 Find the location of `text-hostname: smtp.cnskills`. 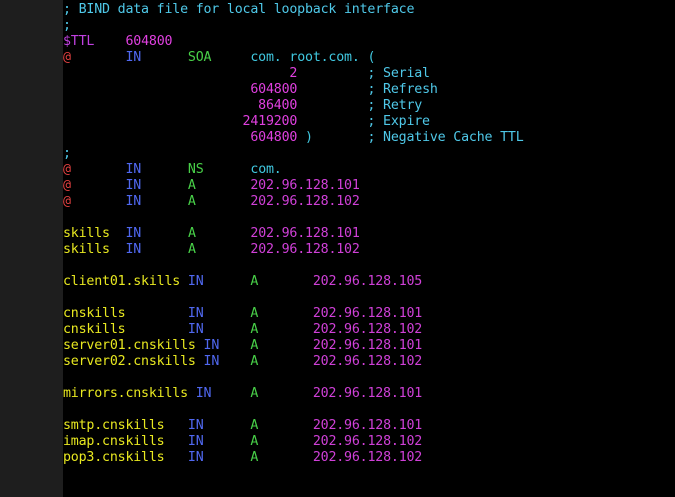

text-hostname: smtp.cnskills is located at coordinates (114, 425).